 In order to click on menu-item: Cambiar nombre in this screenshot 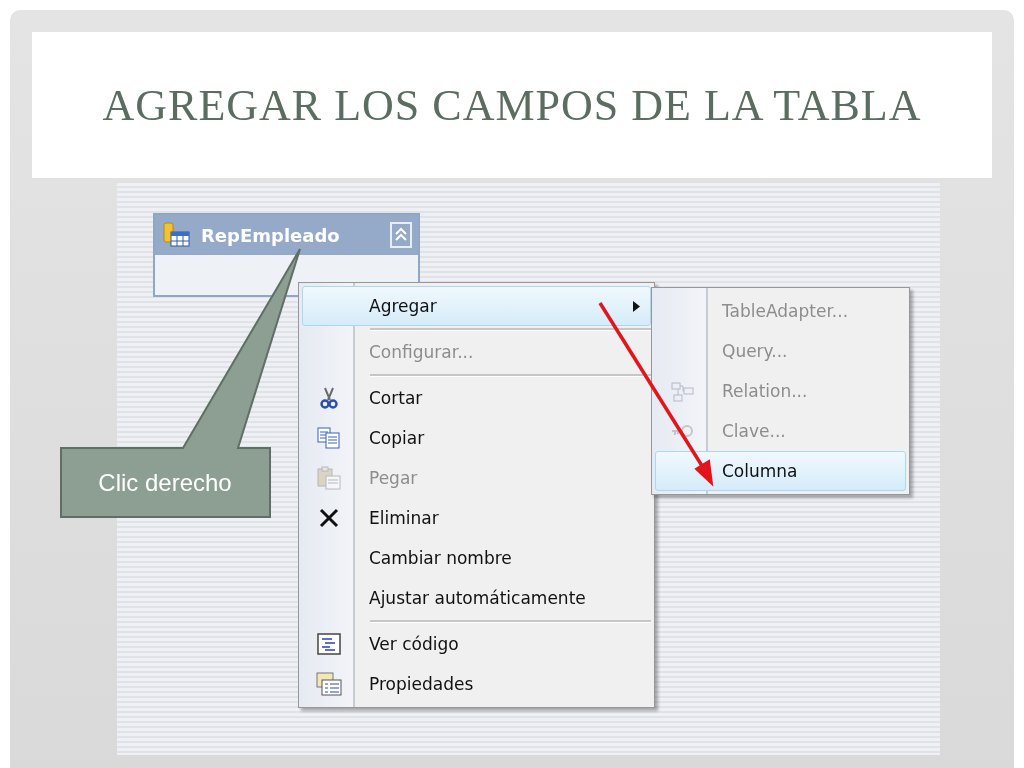, I will do `click(476, 558)`.